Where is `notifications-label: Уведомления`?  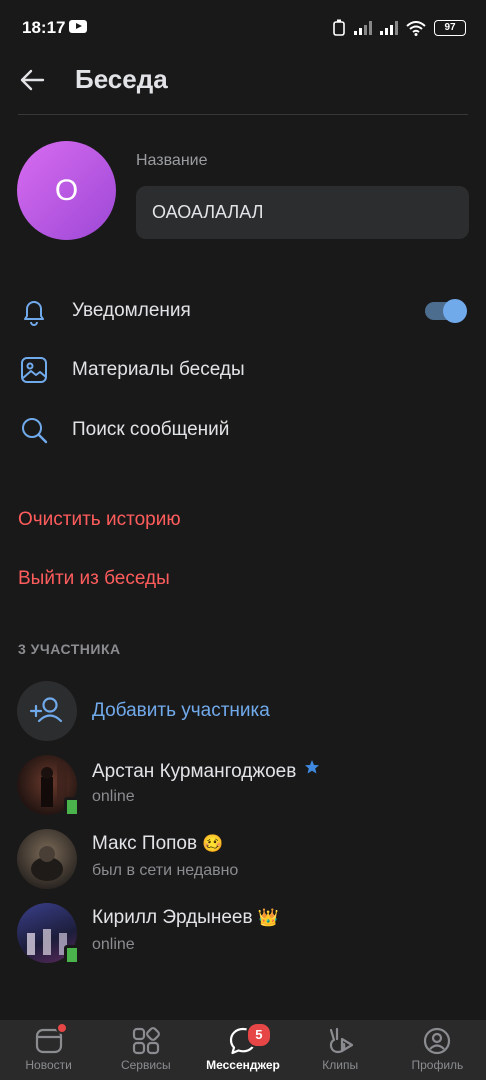 notifications-label: Уведомления is located at coordinates (131, 310).